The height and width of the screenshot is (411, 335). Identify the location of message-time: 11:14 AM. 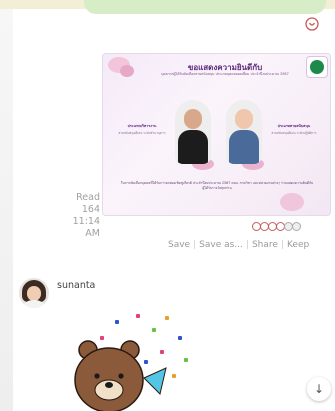
(86, 227).